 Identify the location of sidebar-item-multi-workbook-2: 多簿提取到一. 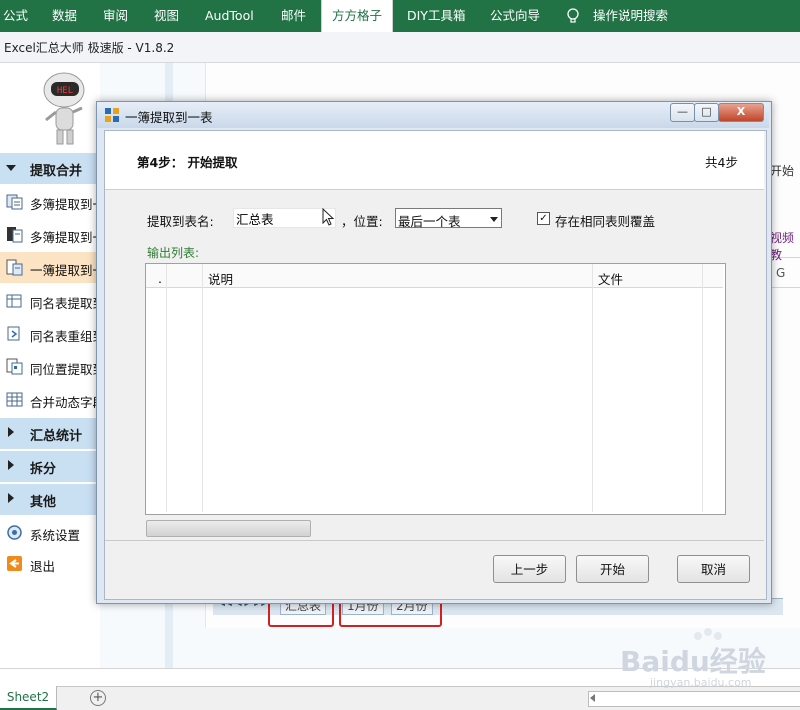
(48, 234).